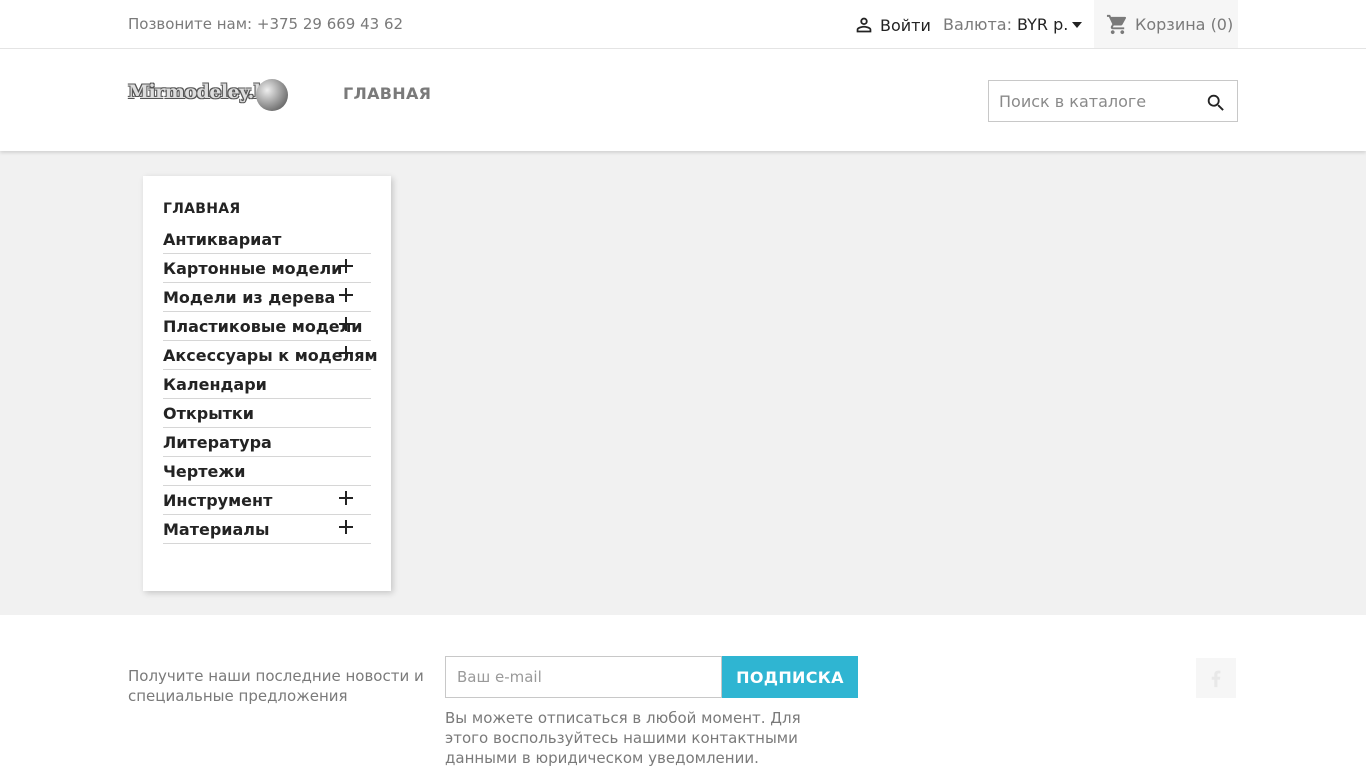  I want to click on category-item: Календари, so click(267, 384).